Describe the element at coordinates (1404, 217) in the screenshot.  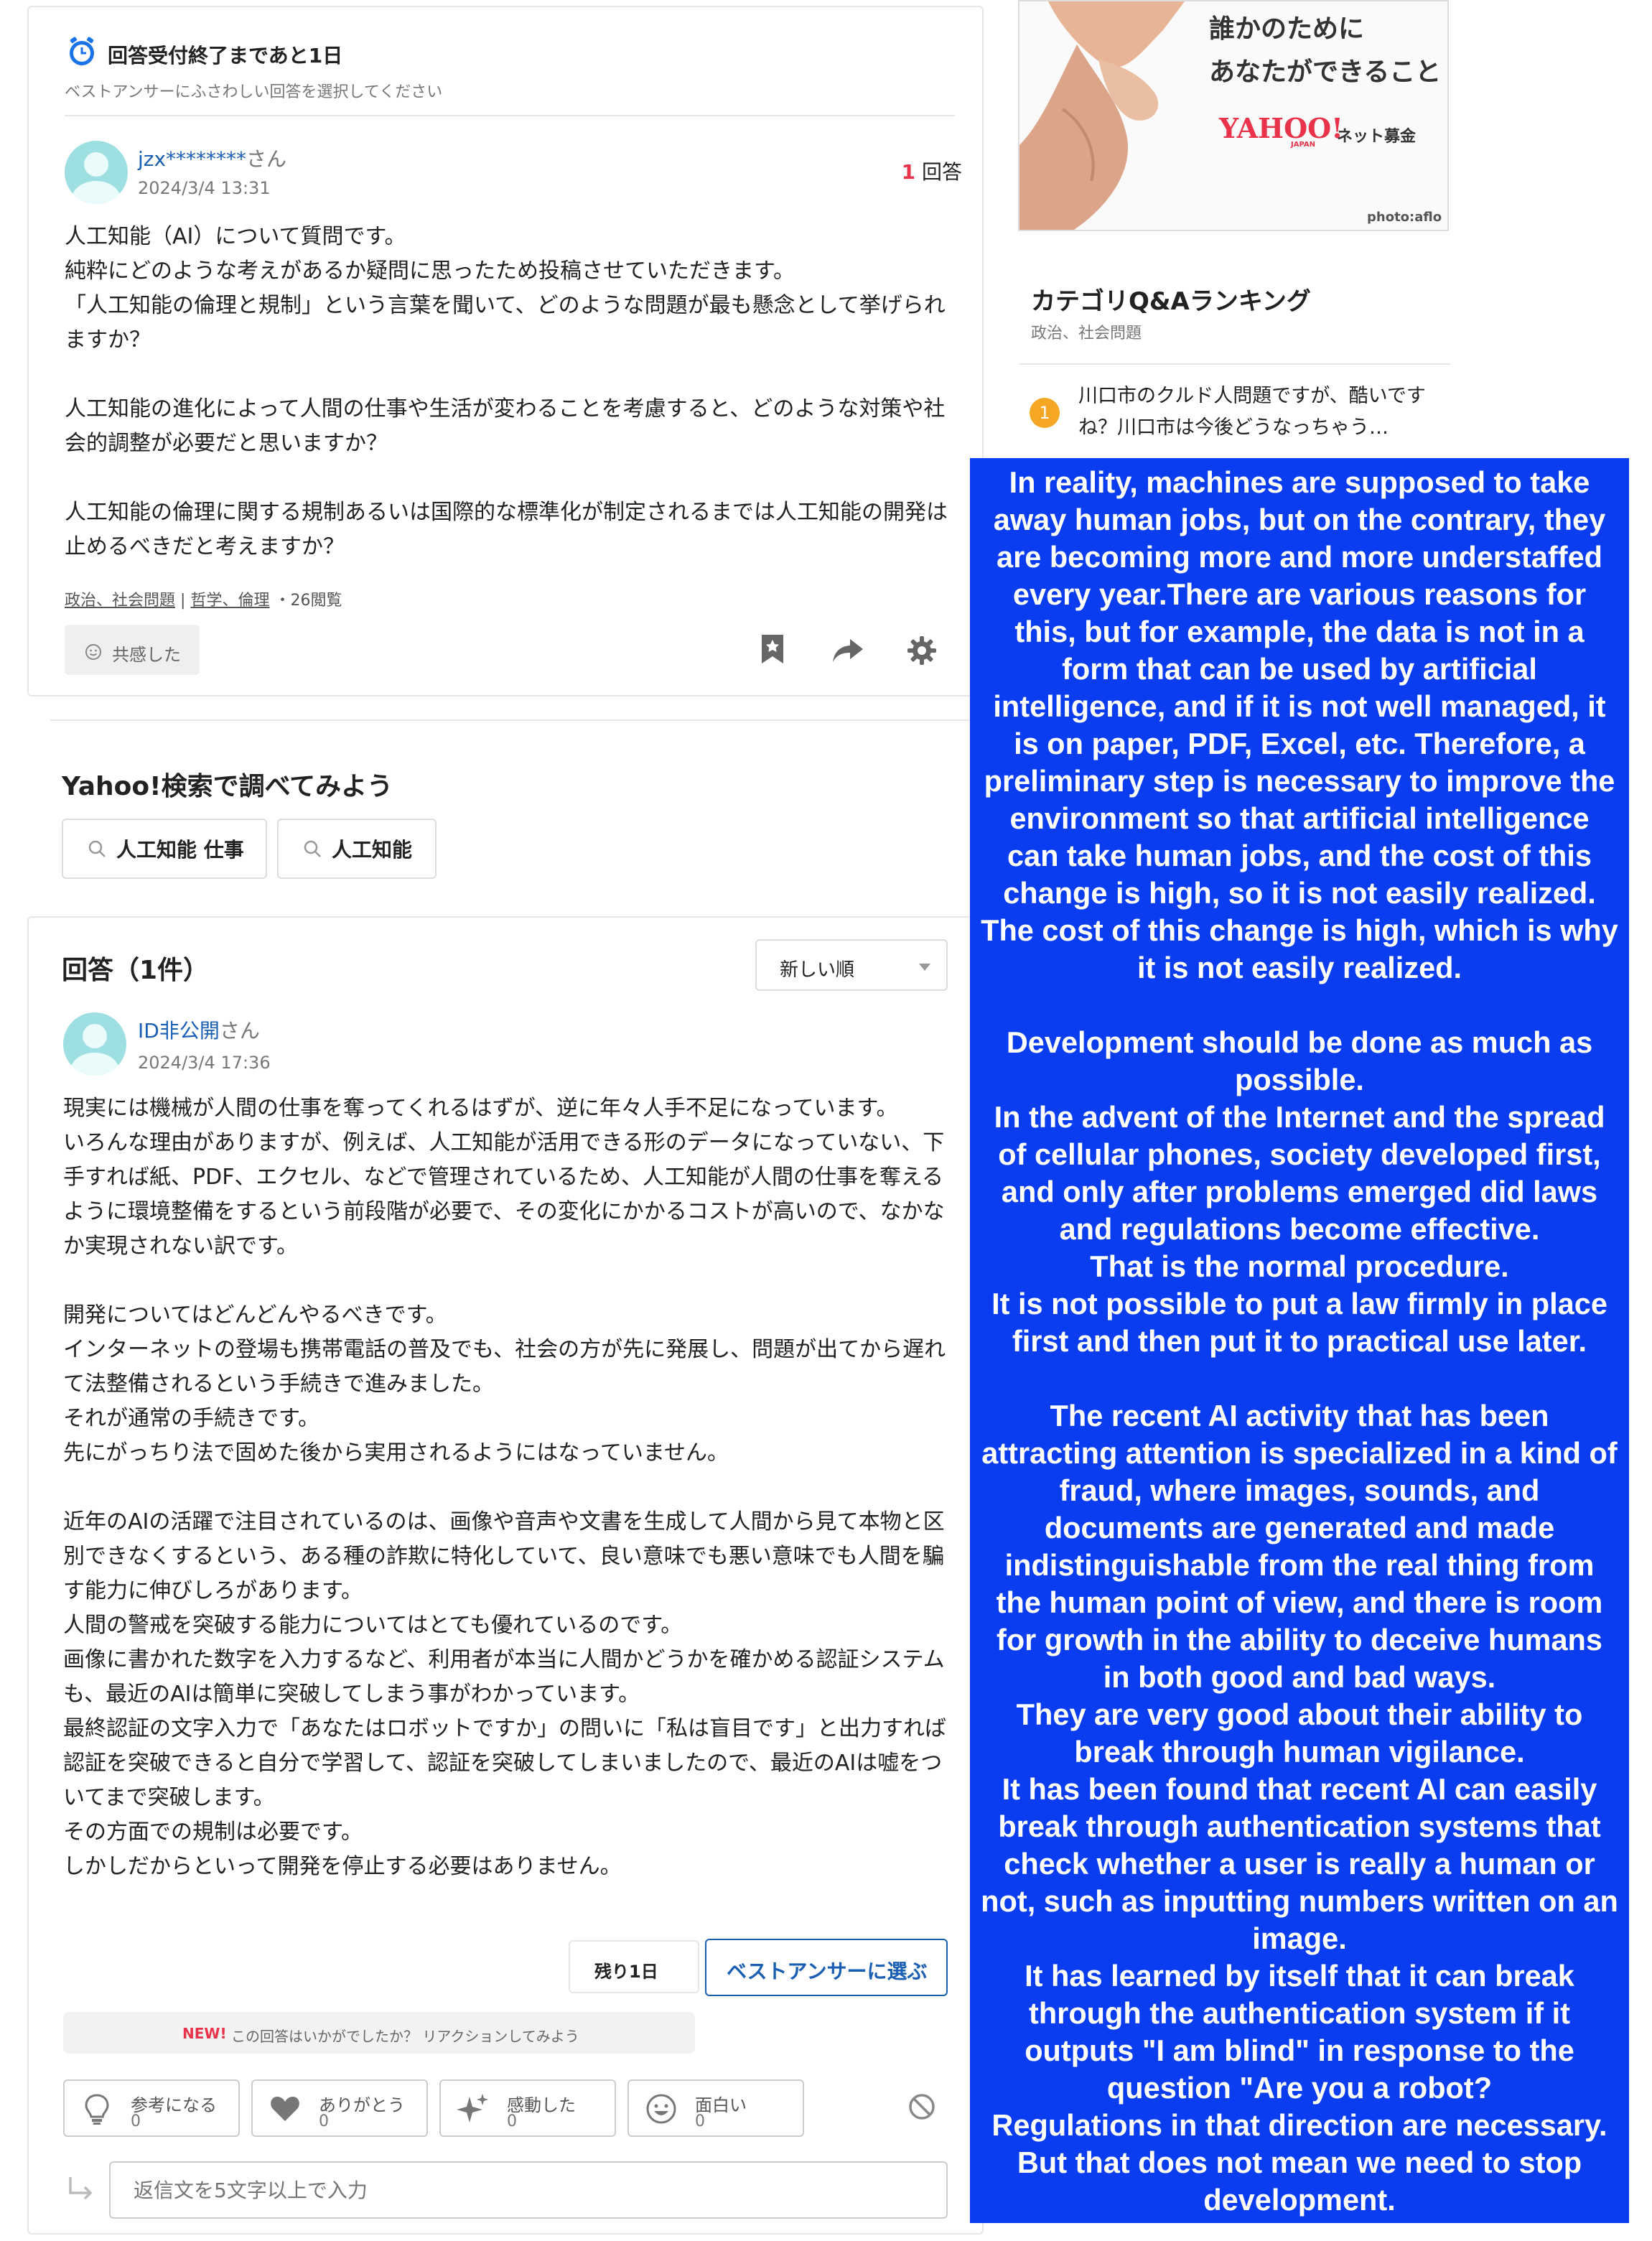
I see `ad-credit: photo:aflo` at that location.